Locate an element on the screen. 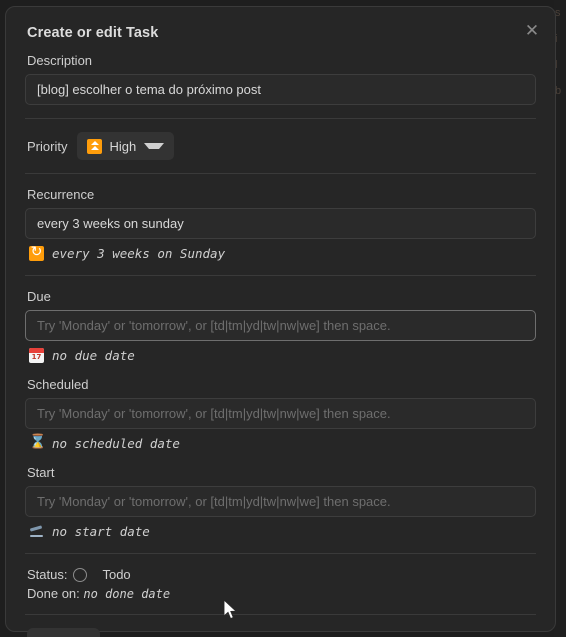 This screenshot has width=566, height=637. status-label: Status: is located at coordinates (47, 574).